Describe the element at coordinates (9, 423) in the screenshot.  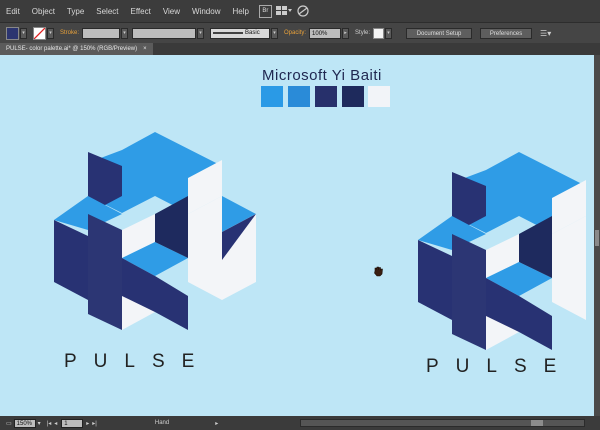
I see `artboard-navigator-icon: ▭` at that location.